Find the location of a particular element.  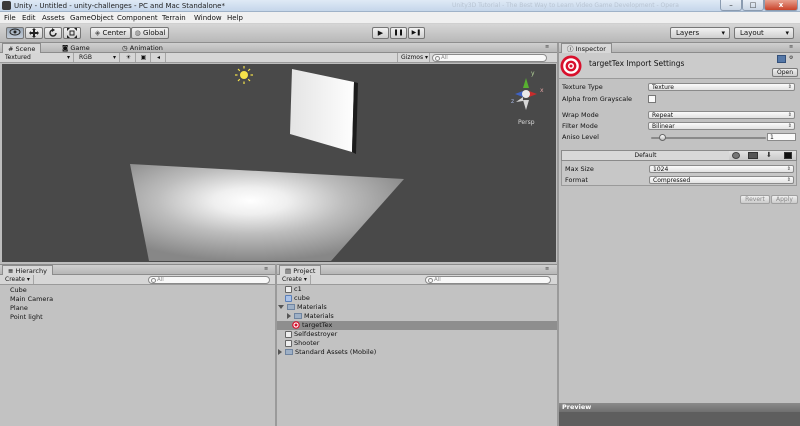

max-size-dropdown: 1024 is located at coordinates (721, 169).